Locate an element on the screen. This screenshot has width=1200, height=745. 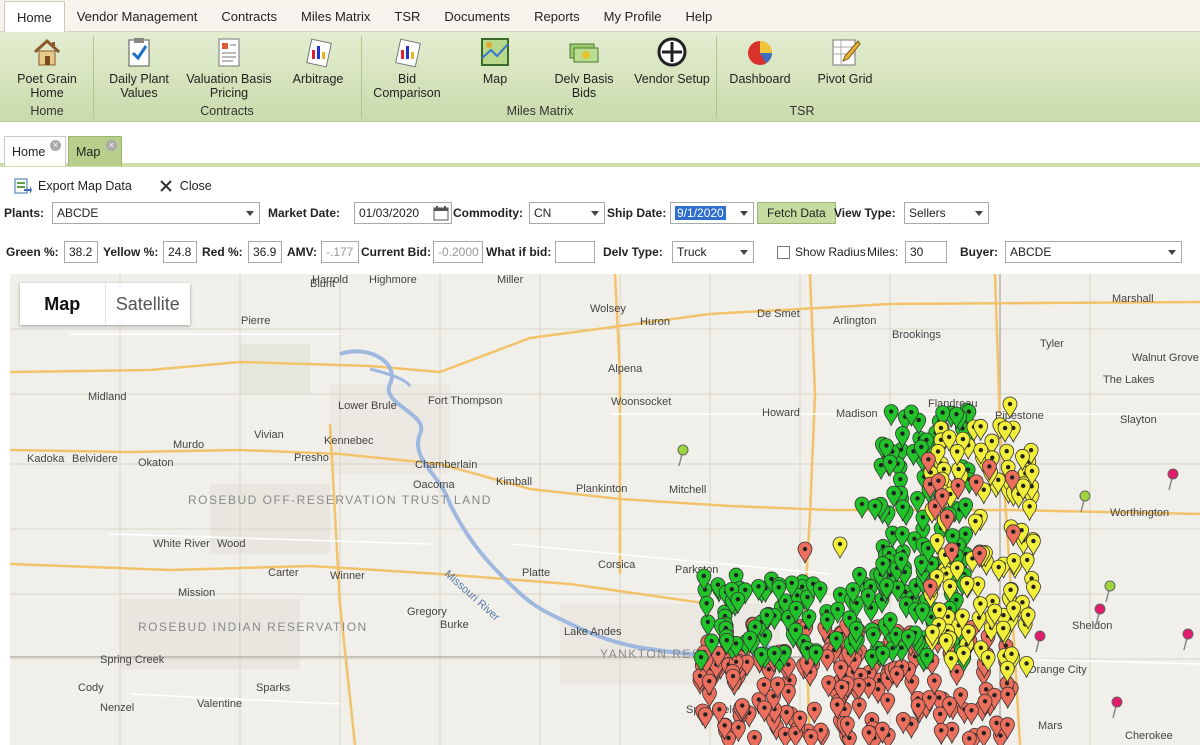
arbitrage-button: Arbitrage is located at coordinates (318, 61).